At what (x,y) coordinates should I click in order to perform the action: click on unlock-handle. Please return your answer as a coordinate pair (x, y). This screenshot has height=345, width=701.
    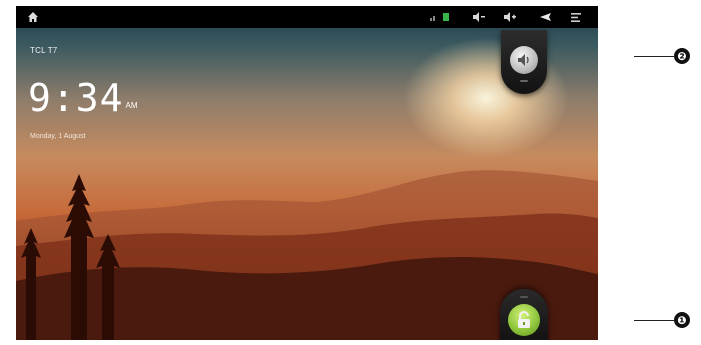
    Looking at the image, I should click on (524, 314).